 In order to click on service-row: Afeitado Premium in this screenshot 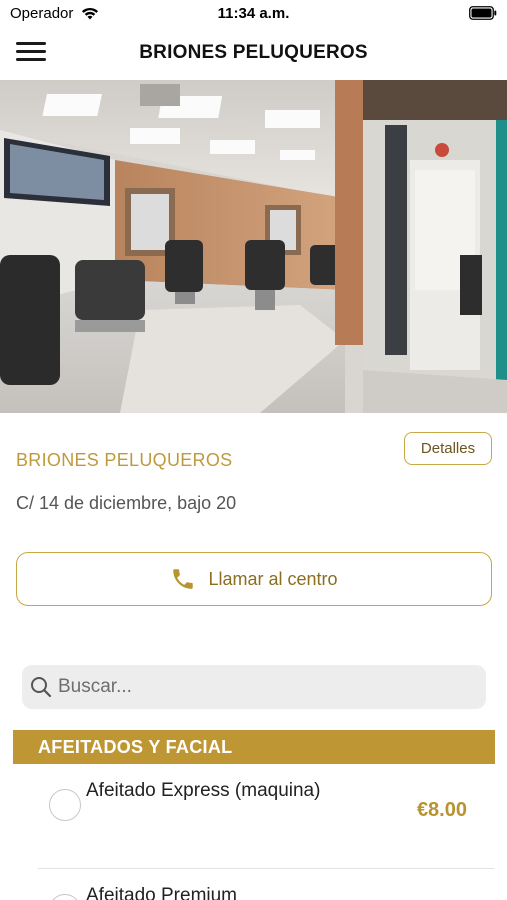, I will do `click(266, 890)`.